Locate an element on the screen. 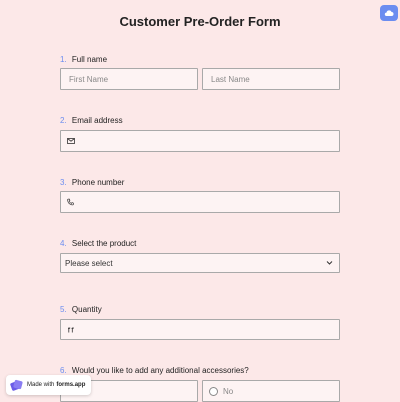  question-quantity: 5. Quantity is located at coordinates (81, 309).